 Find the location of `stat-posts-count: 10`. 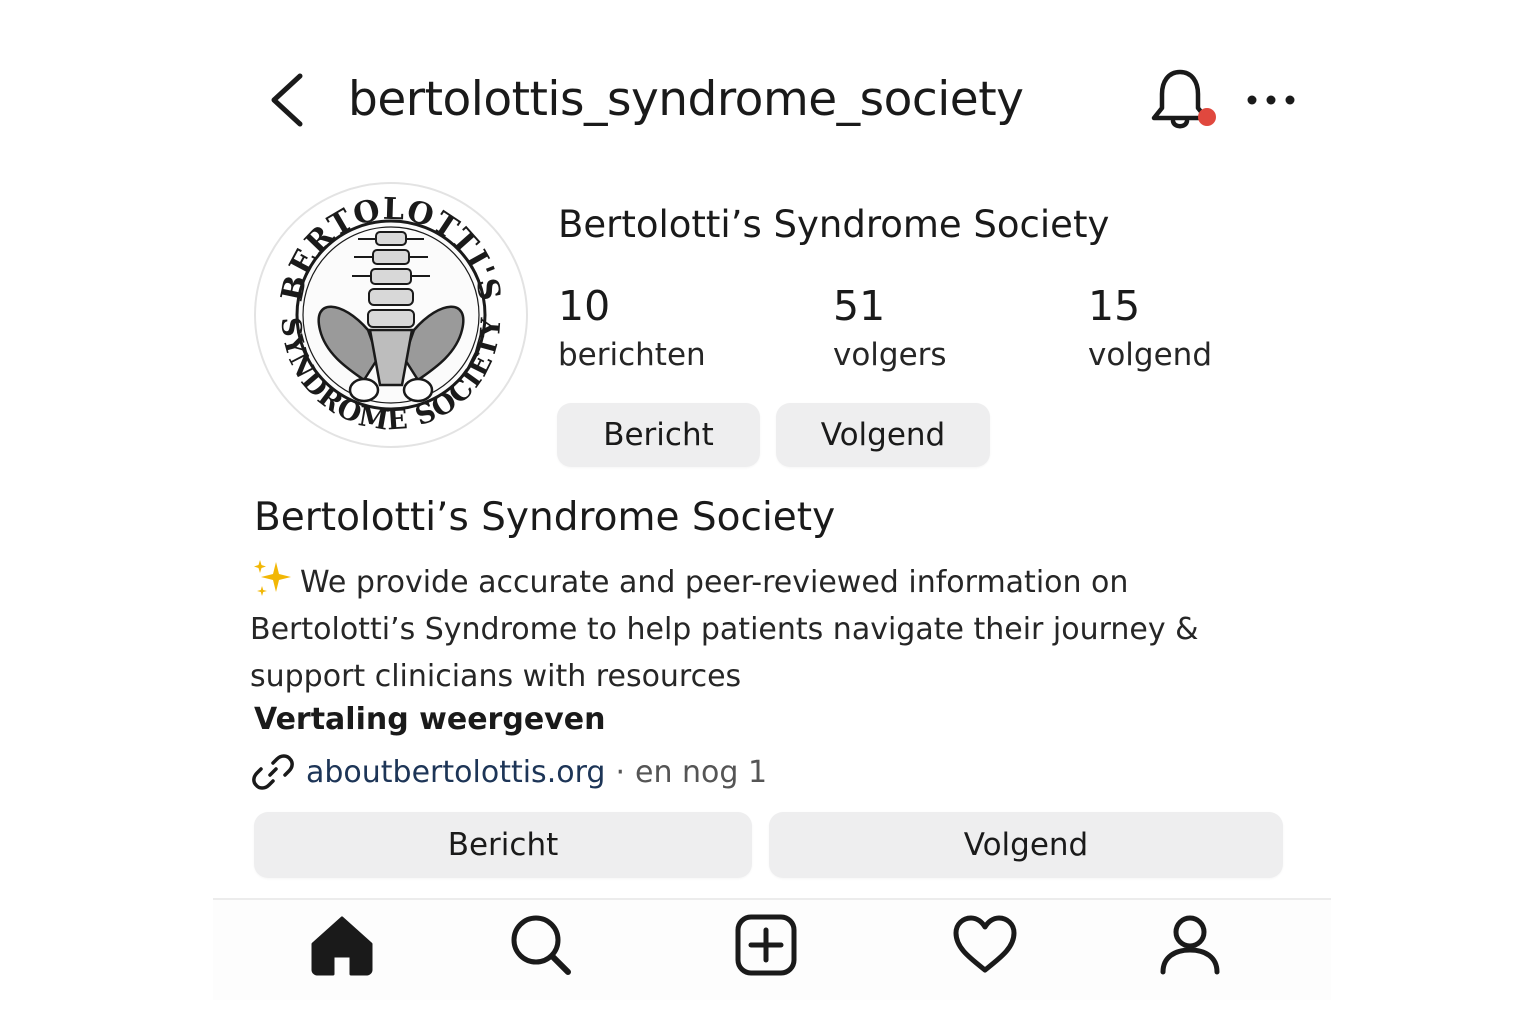

stat-posts-count: 10 is located at coordinates (584, 306).